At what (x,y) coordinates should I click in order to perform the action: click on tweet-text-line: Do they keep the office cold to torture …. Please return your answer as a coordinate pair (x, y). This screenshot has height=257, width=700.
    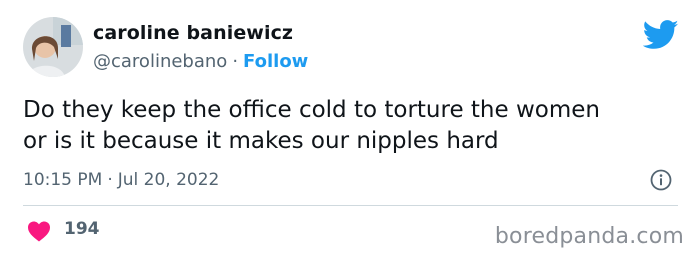
    Looking at the image, I should click on (311, 110).